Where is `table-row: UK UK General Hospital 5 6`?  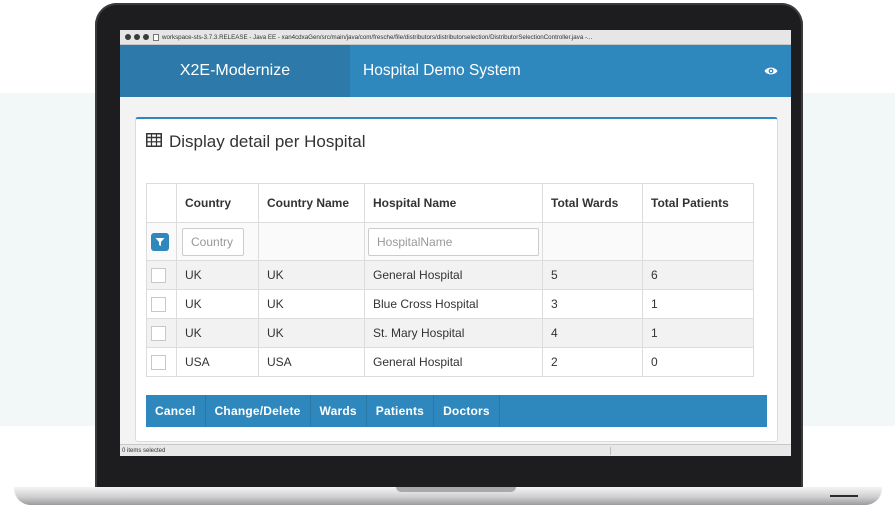
table-row: UK UK General Hospital 5 6 is located at coordinates (450, 275).